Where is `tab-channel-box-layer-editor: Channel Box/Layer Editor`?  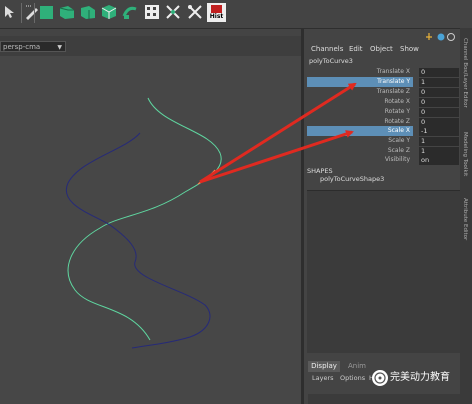
tab-channel-box-layer-editor: Channel Box/Layer Editor is located at coordinates (465, 73).